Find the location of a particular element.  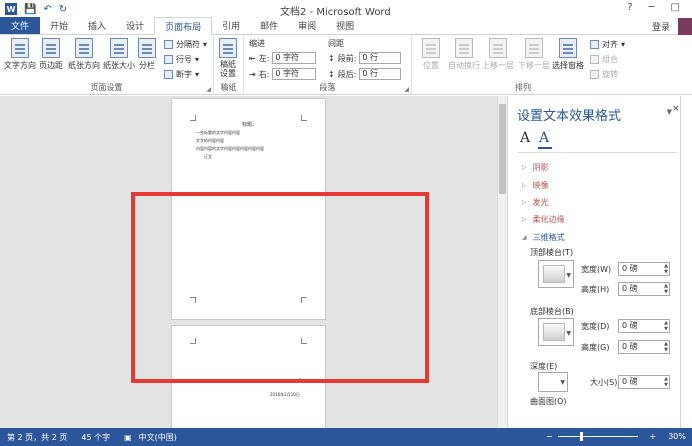

spacing-after-input: 0 行 is located at coordinates (380, 74).